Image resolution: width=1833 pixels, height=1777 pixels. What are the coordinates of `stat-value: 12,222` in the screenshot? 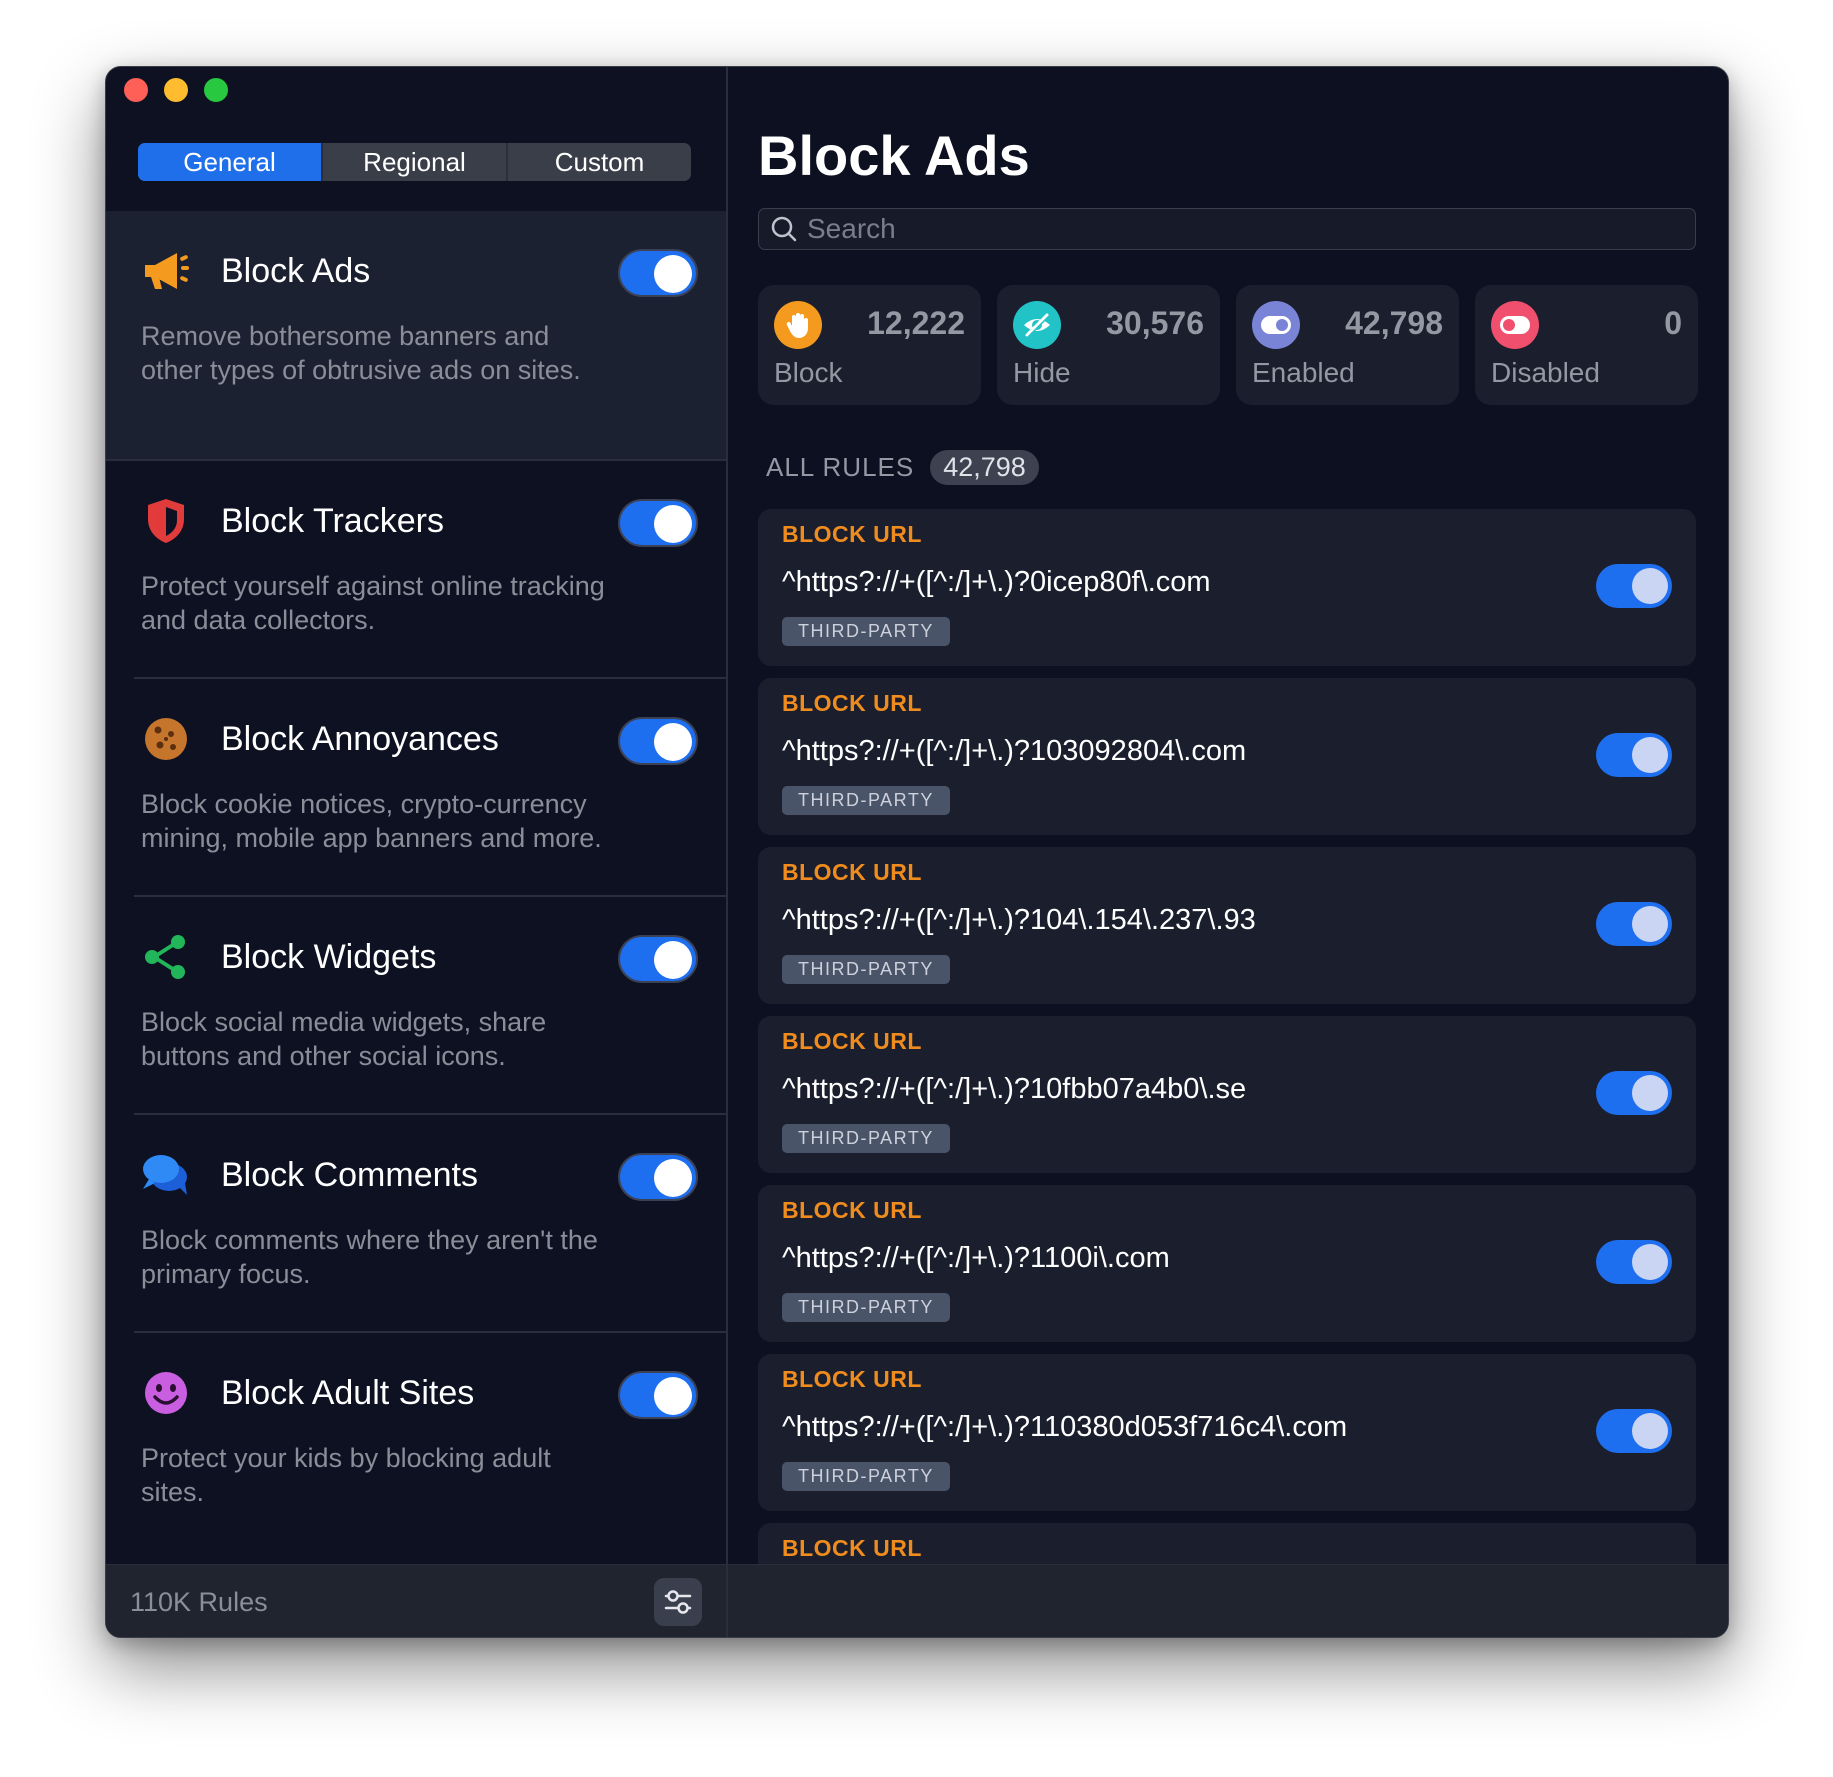 It's located at (916, 323).